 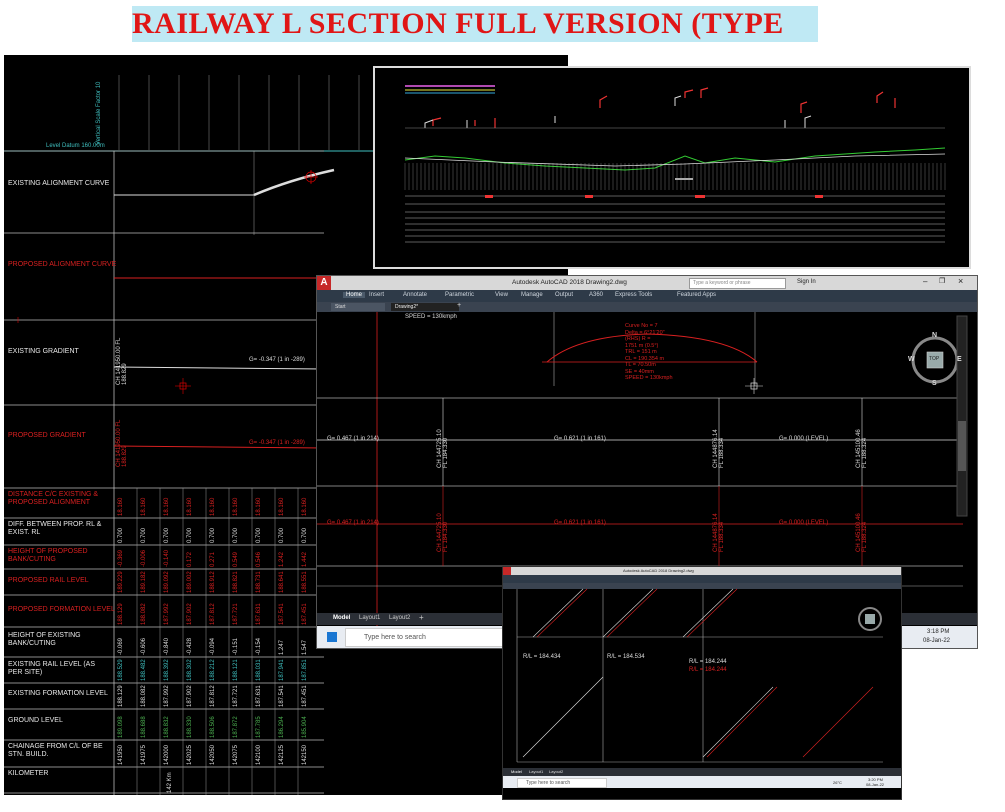 What do you see at coordinates (48, 555) in the screenshot?
I see `row-height-proposed: HEIGHT OF PROPOSED BANK/CUTING` at bounding box center [48, 555].